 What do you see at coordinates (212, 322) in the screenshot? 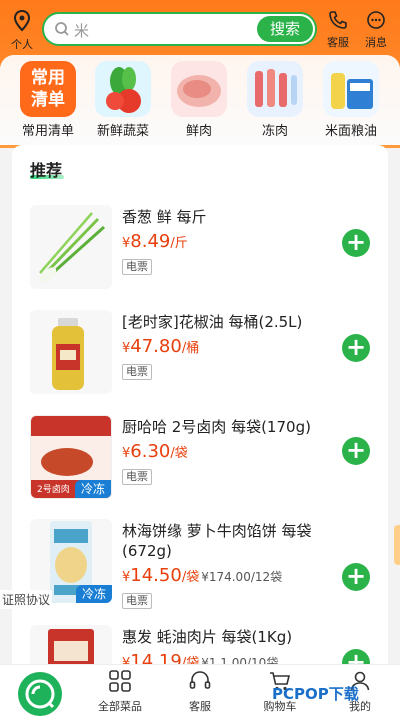
I see `product-title: [老时家]花椒油 每桶(2.5L)` at bounding box center [212, 322].